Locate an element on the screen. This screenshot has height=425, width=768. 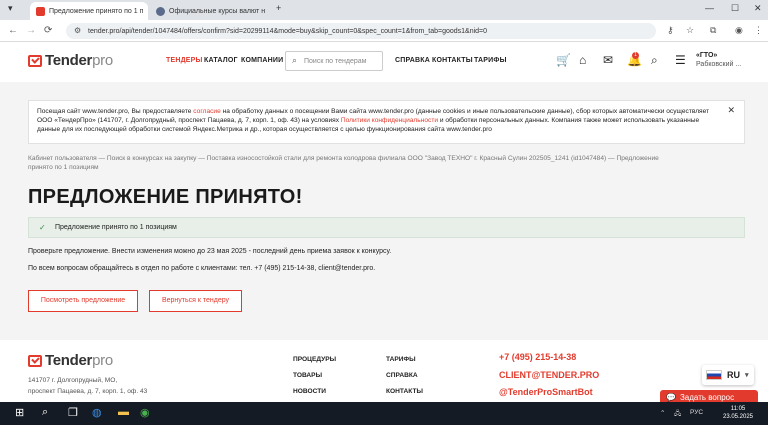
success-alert: ✓ Предложение принято по 1 позициям is located at coordinates (386, 227).